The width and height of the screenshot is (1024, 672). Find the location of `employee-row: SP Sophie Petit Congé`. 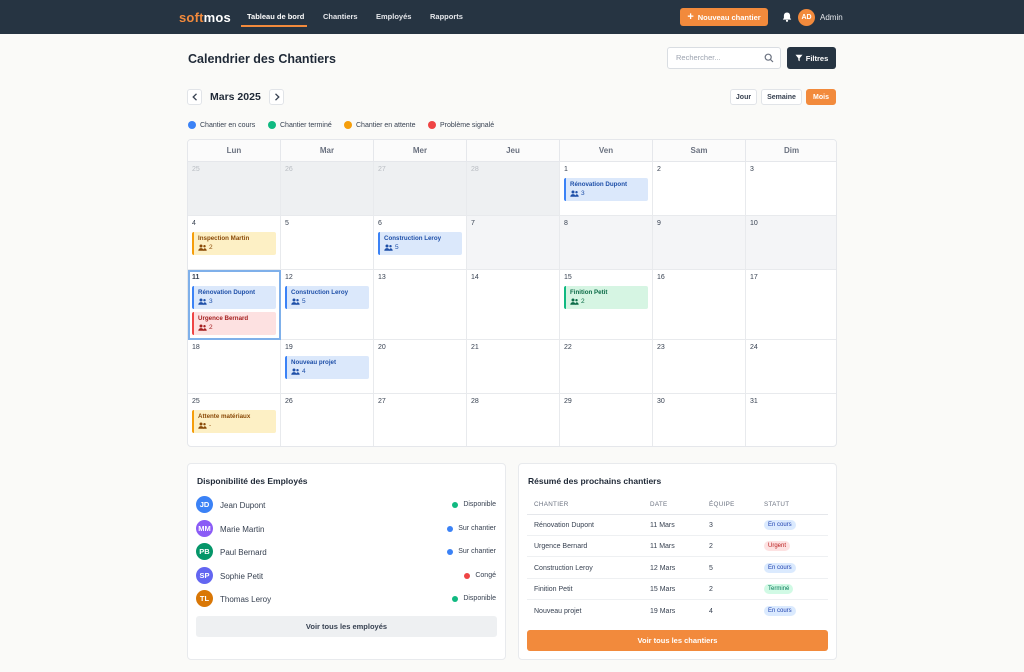

employee-row: SP Sophie Petit Congé is located at coordinates (346, 576).